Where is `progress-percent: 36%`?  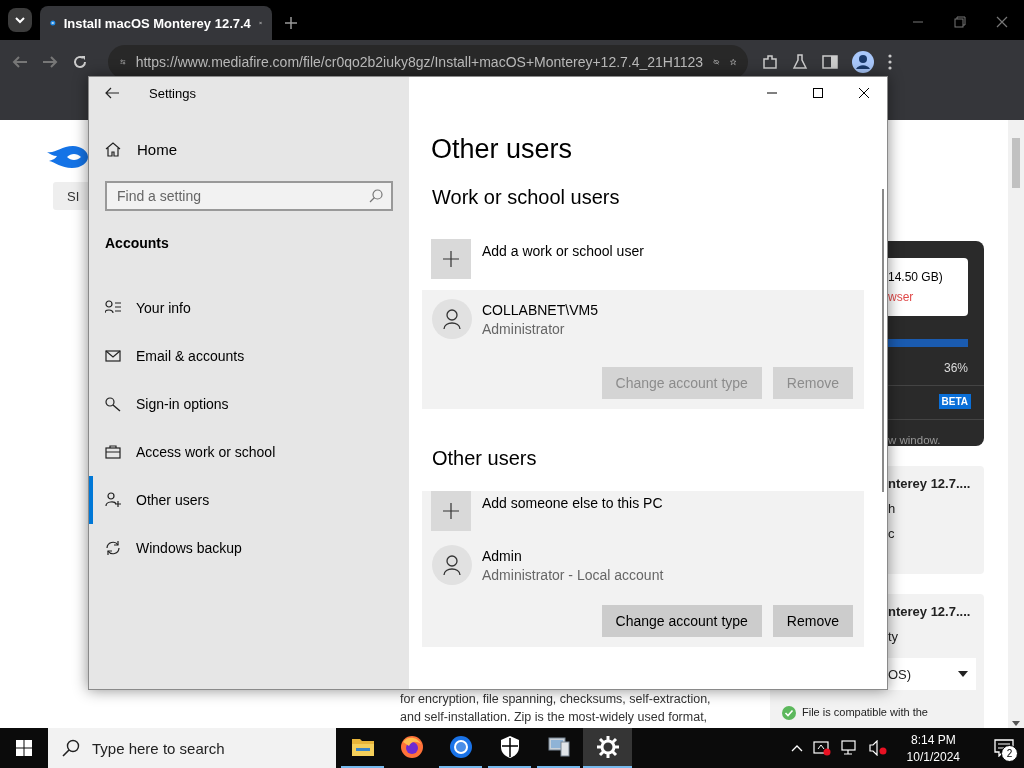 progress-percent: 36% is located at coordinates (955, 368).